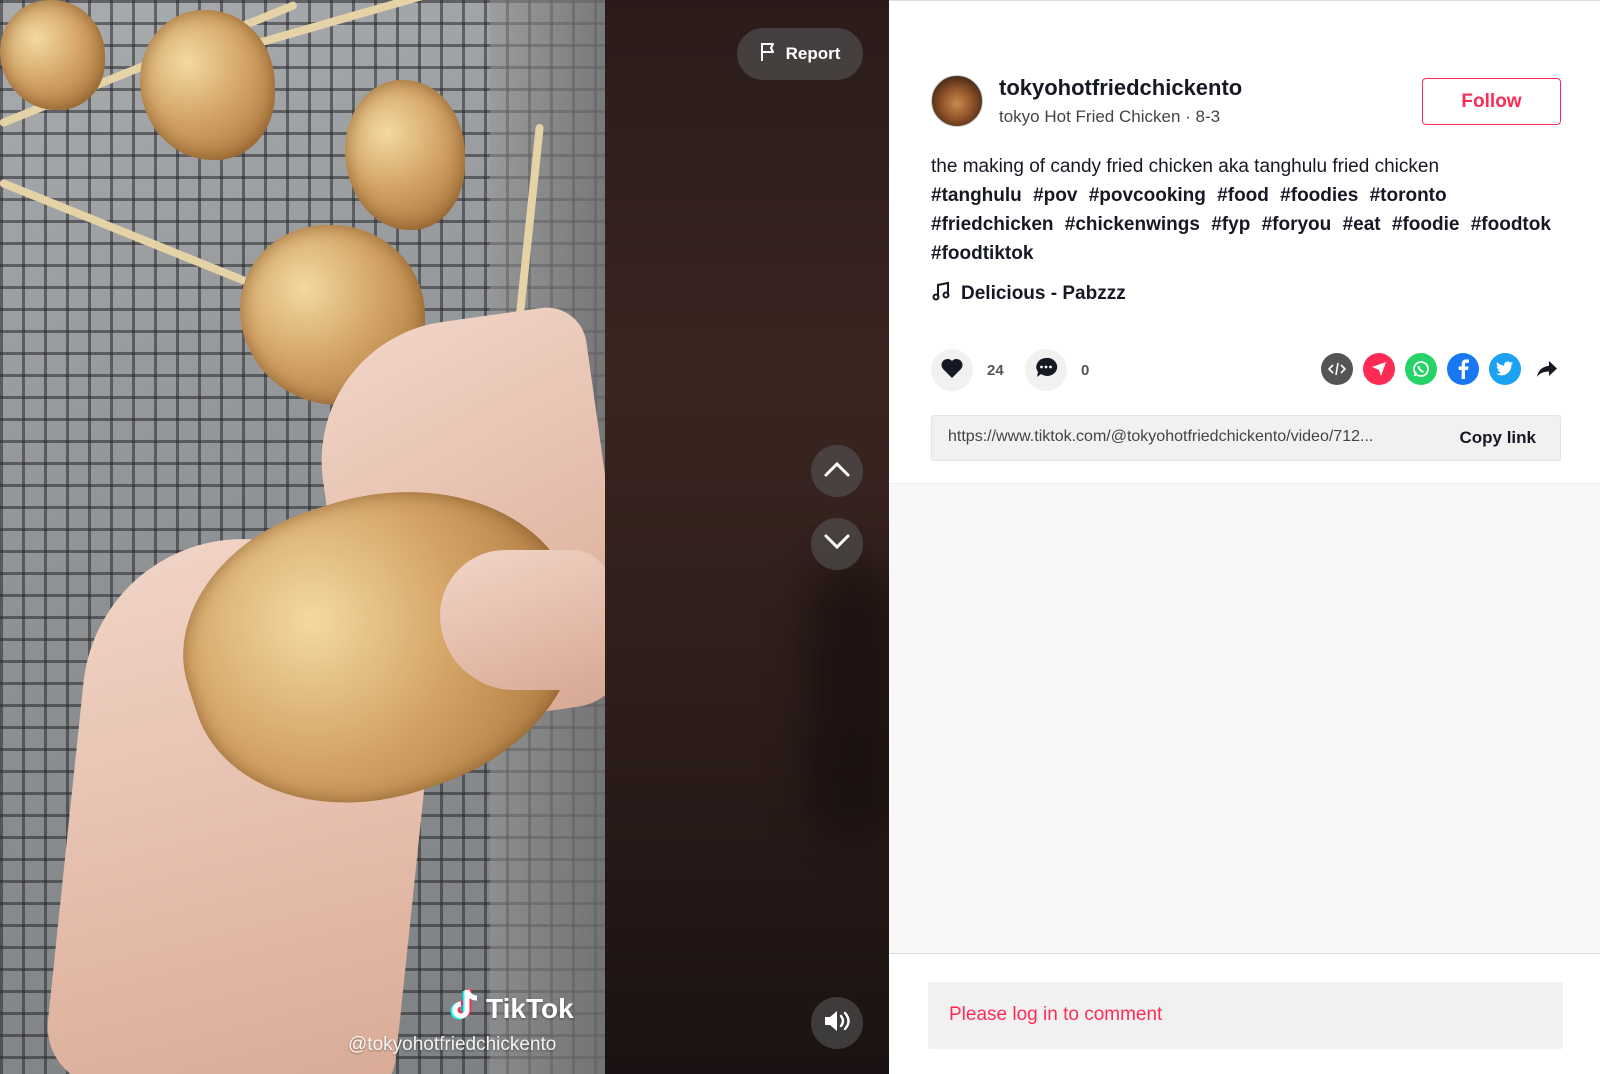  I want to click on like-action: 24, so click(967, 370).